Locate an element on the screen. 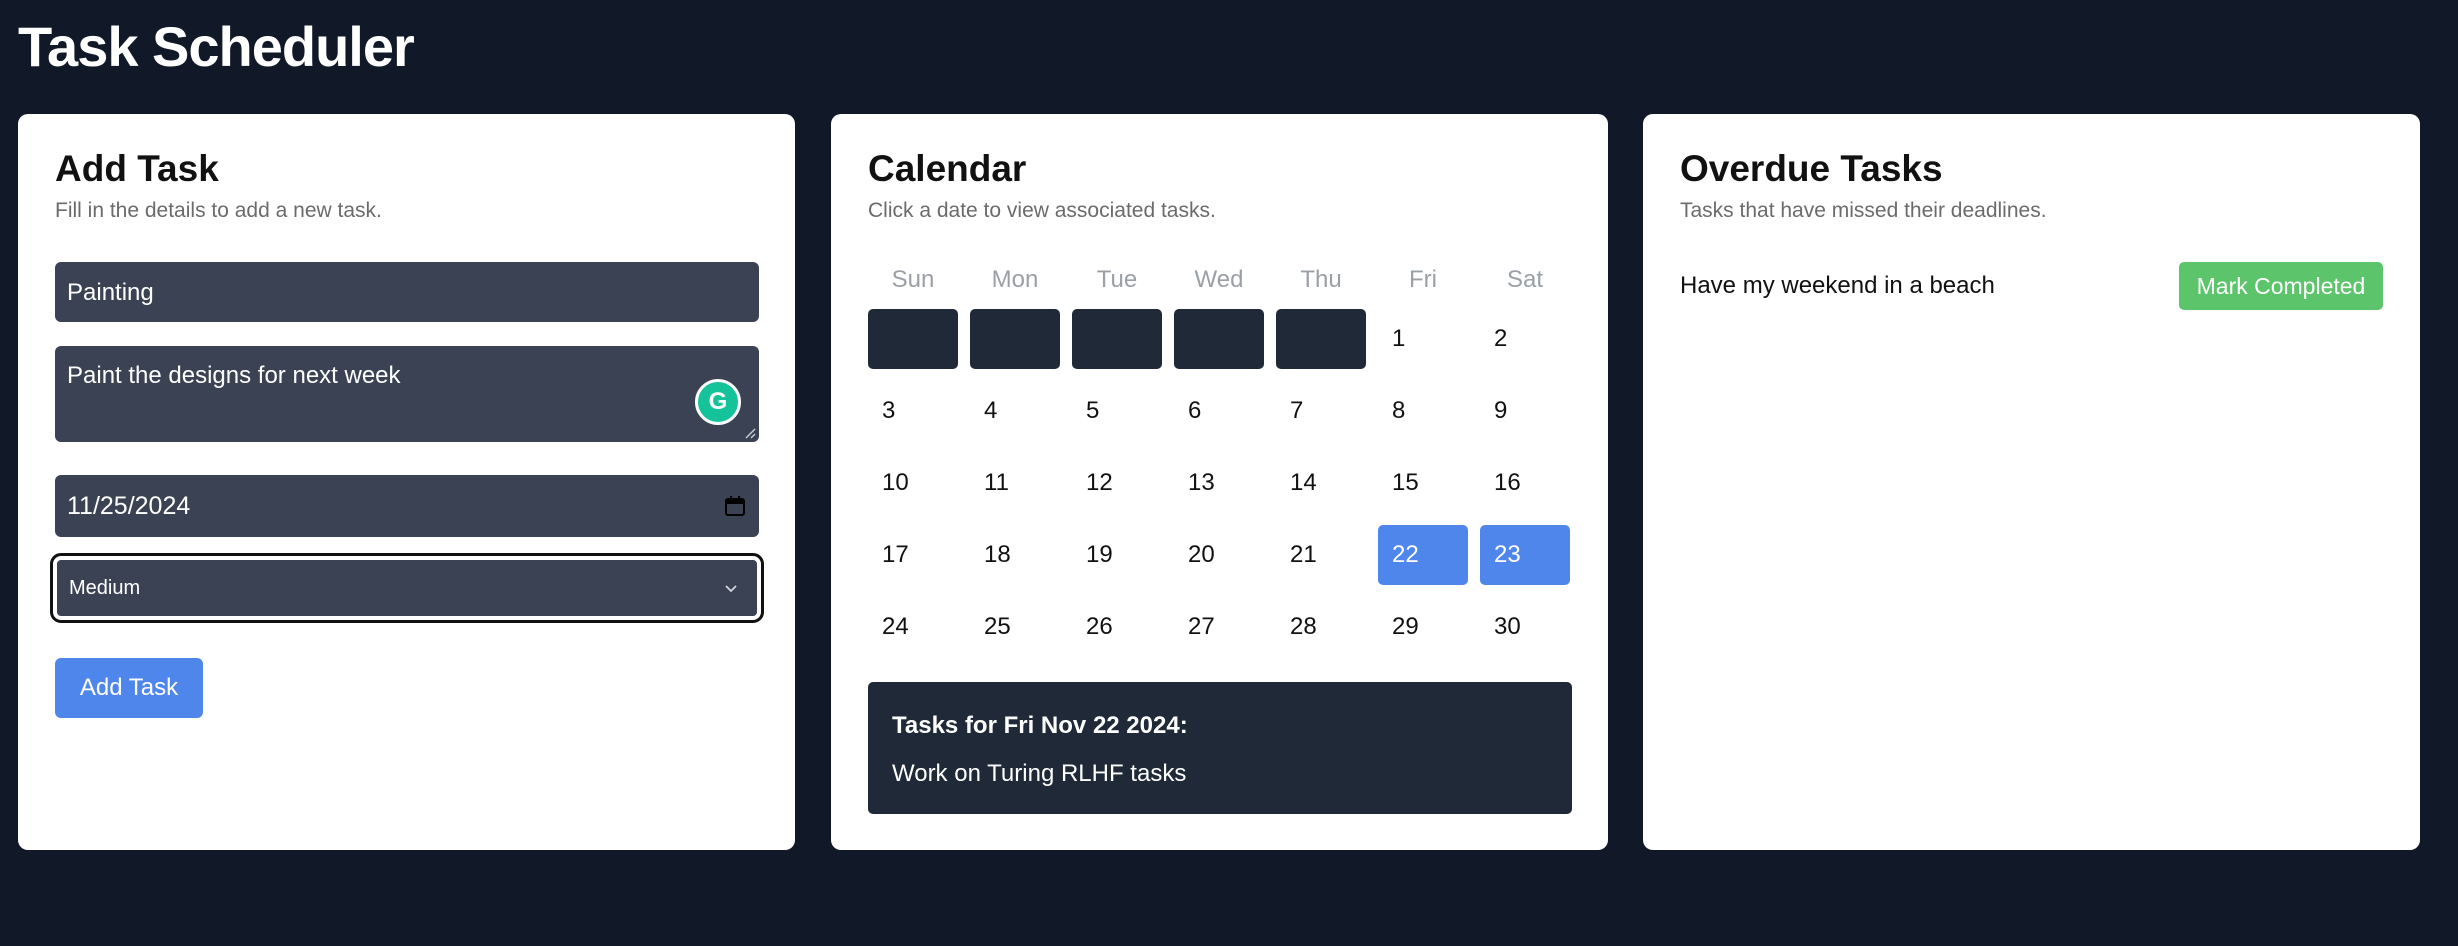  calendar-day-25: 25 is located at coordinates (1015, 627).